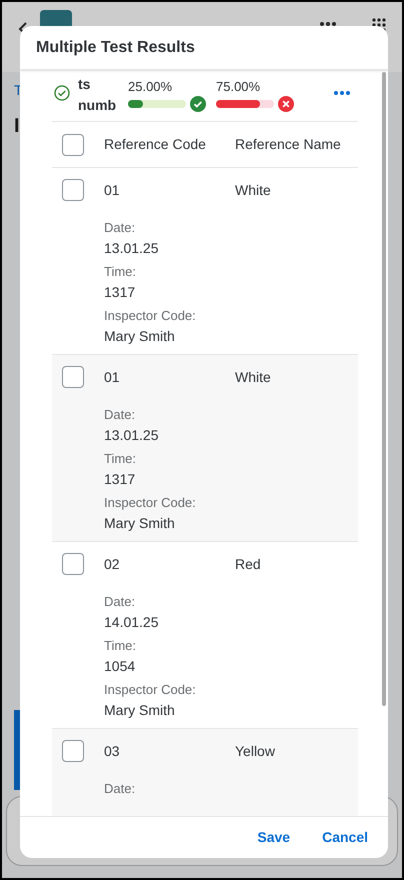 Image resolution: width=404 pixels, height=880 pixels. I want to click on table-cell-text: 02, so click(112, 564).